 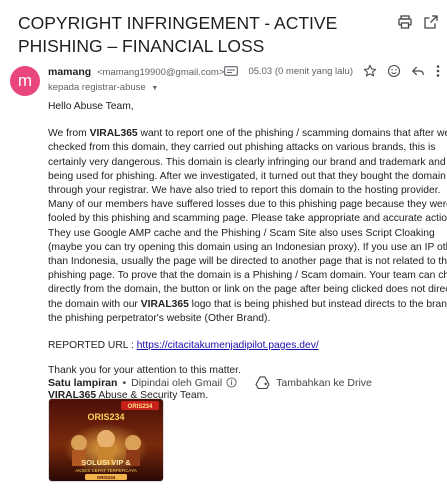 I want to click on chevron-down-icon: ▼, so click(x=154, y=88).